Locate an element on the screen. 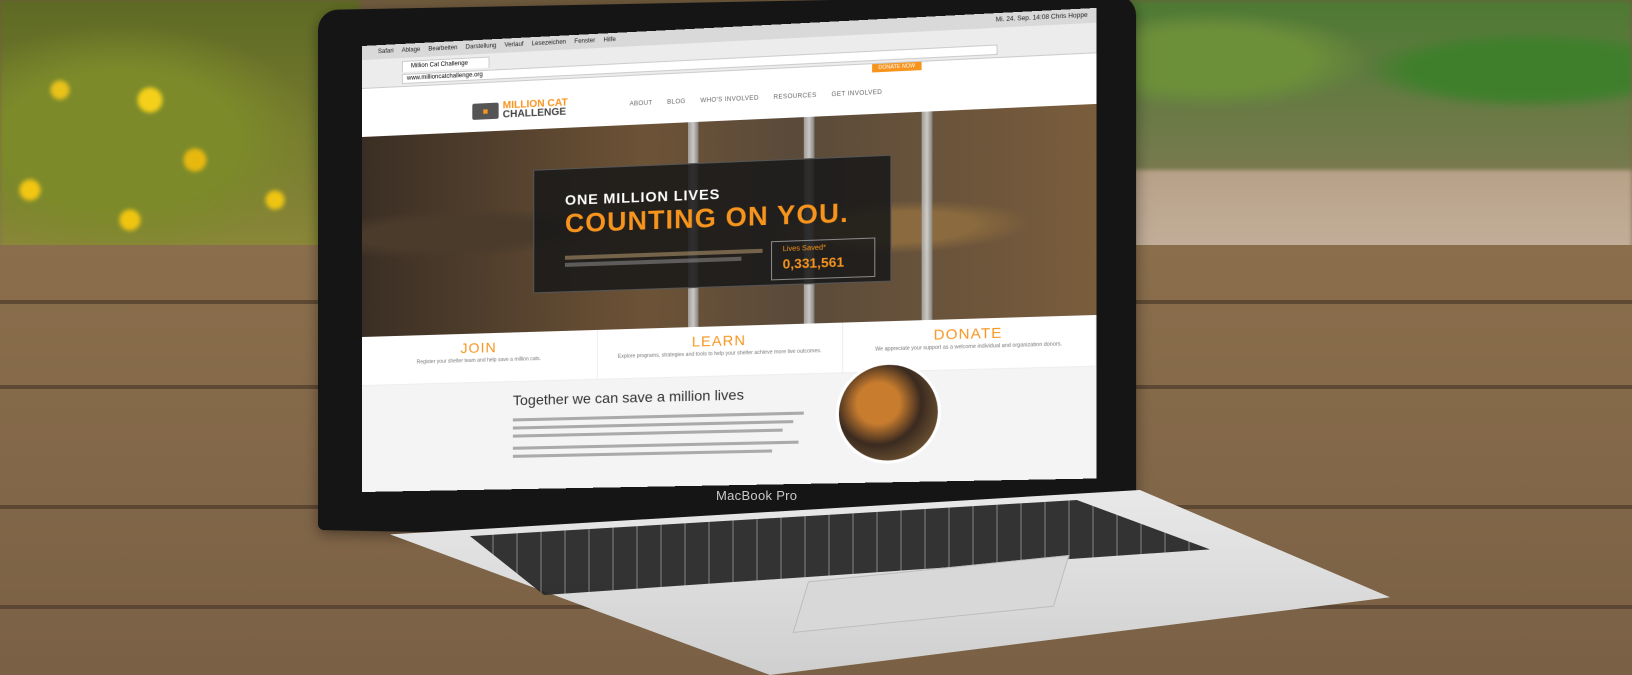 The image size is (1632, 675). menu-ablage: Ablage is located at coordinates (411, 50).